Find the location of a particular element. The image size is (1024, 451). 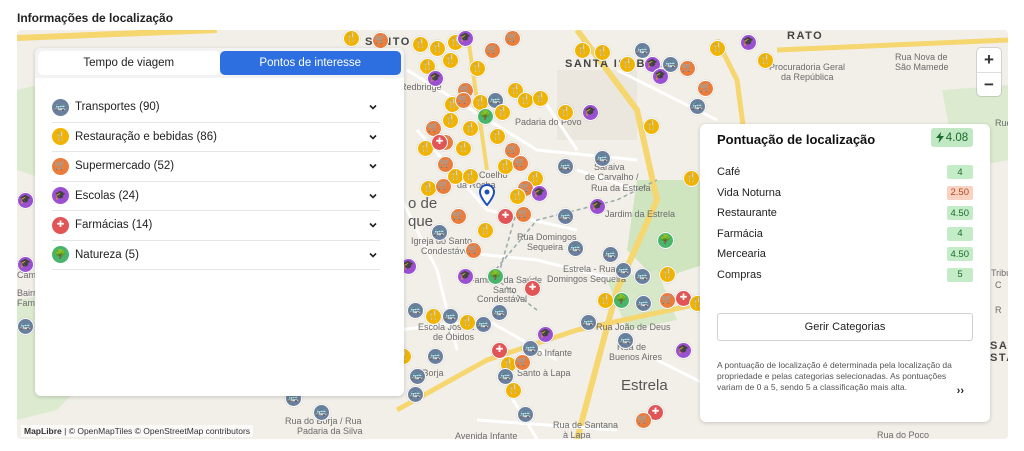

attribution-brand: MapLibre is located at coordinates (43, 431).